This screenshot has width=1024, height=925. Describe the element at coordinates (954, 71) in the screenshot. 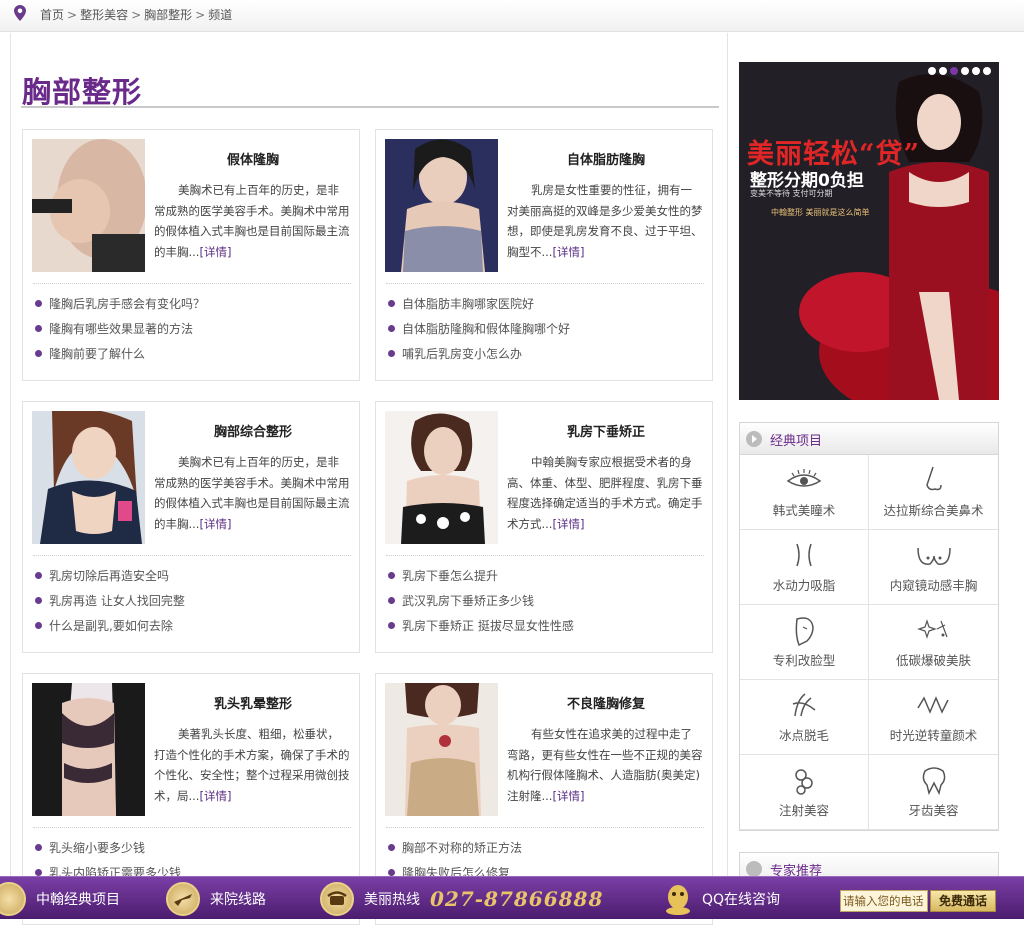

I see `carousel-dot-active` at that location.